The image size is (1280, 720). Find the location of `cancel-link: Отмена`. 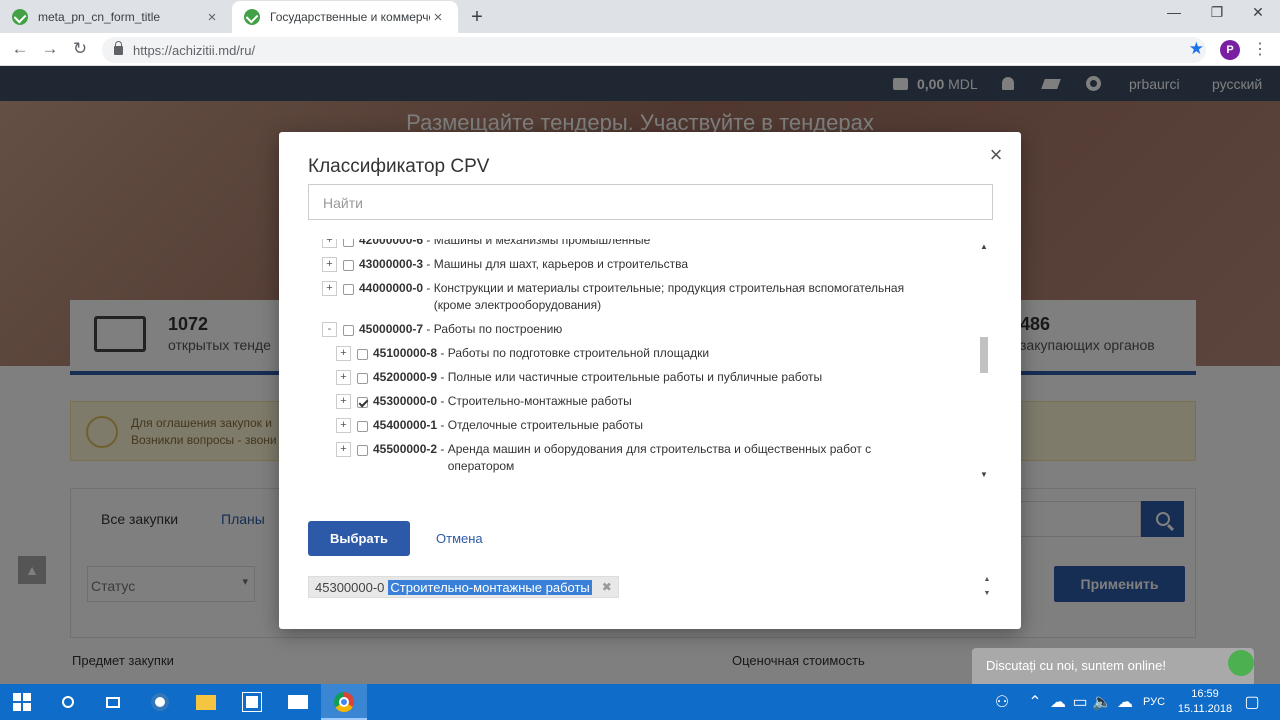

cancel-link: Отмена is located at coordinates (459, 538).